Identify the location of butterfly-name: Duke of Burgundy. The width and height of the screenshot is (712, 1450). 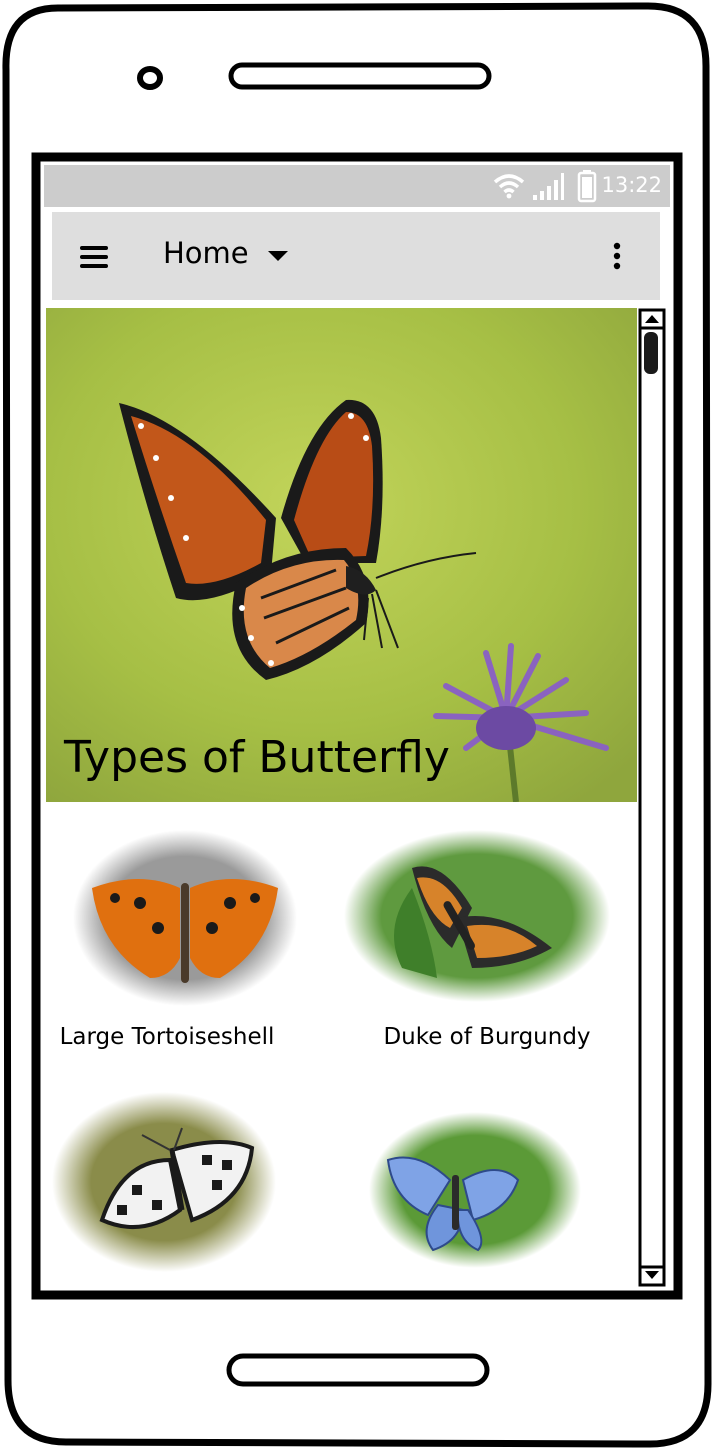
(487, 1037).